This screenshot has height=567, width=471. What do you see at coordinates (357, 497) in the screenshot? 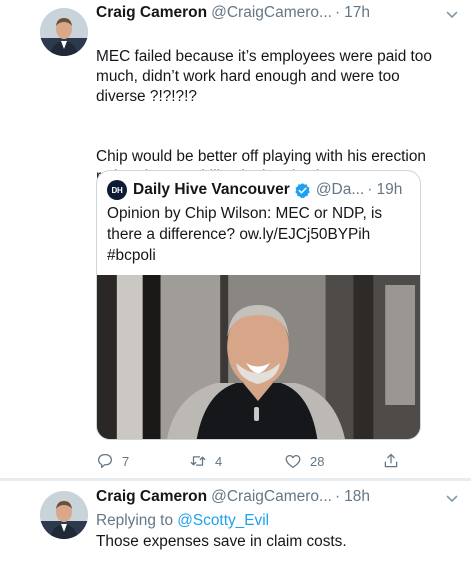
I see `timestamp: 18h` at bounding box center [357, 497].